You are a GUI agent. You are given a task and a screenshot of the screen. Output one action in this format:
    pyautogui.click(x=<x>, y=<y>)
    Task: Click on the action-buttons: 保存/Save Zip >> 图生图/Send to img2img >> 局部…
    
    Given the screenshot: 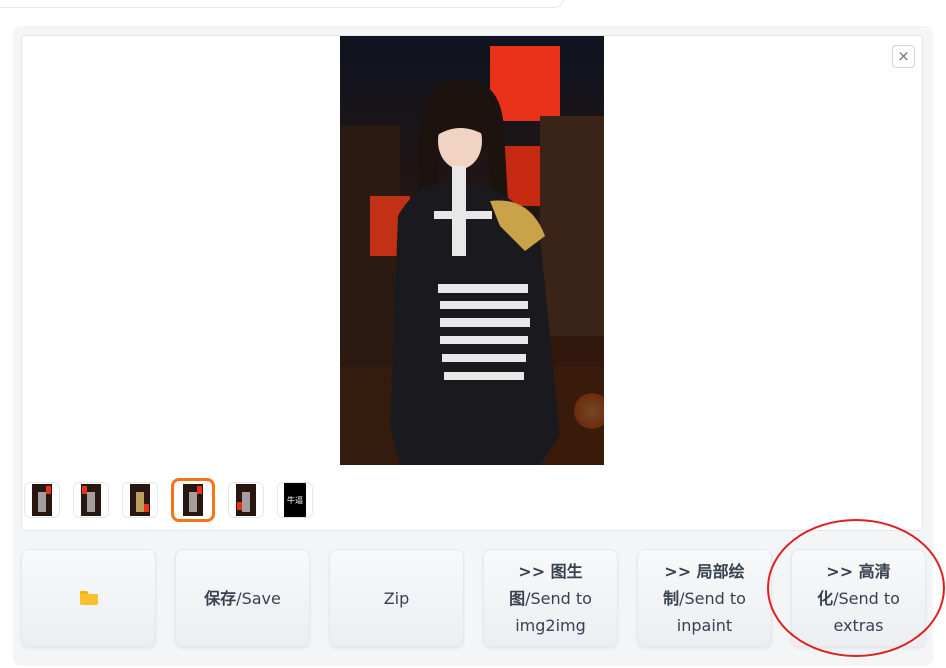 What is the action you would take?
    pyautogui.click(x=473, y=598)
    